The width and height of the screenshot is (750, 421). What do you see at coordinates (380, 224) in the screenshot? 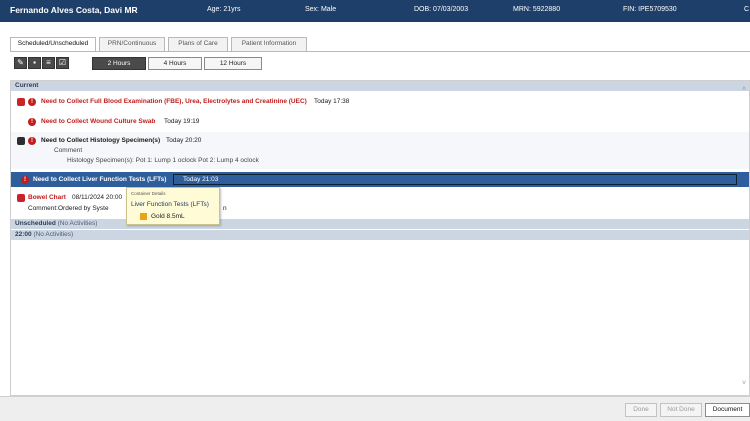
I see `section-unscheduled: Unscheduled (No Activities)` at bounding box center [380, 224].